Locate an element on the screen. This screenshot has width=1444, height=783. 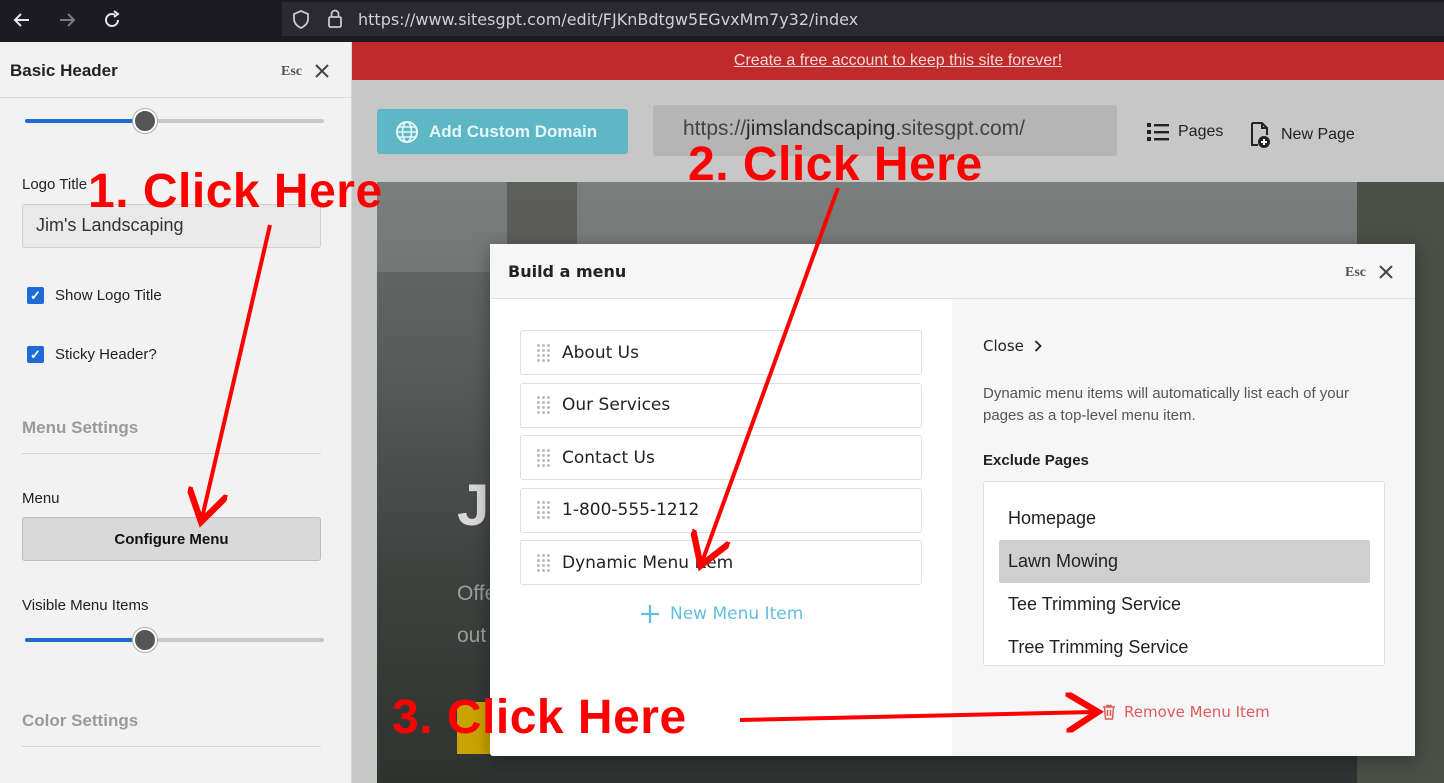
show-logo-title-checkbox: ✓ is located at coordinates (35, 295).